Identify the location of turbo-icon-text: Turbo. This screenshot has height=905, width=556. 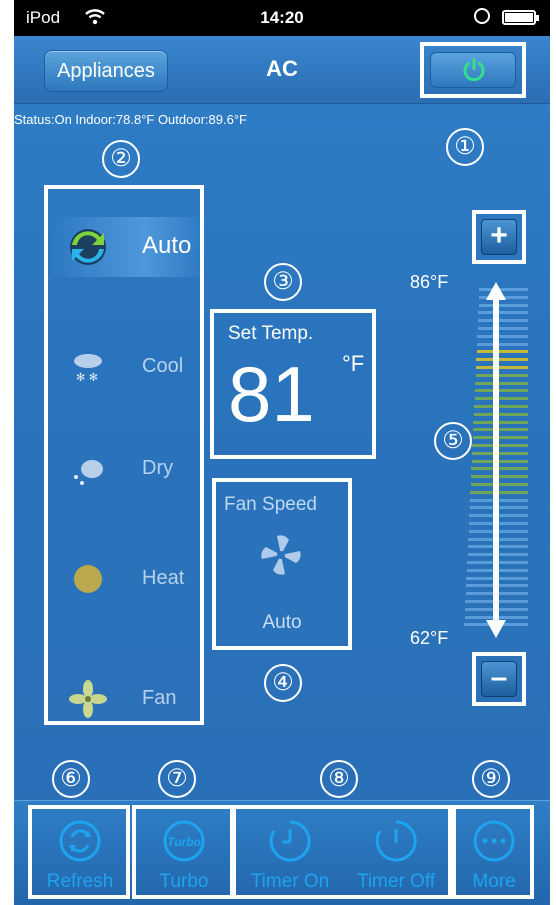
(184, 842).